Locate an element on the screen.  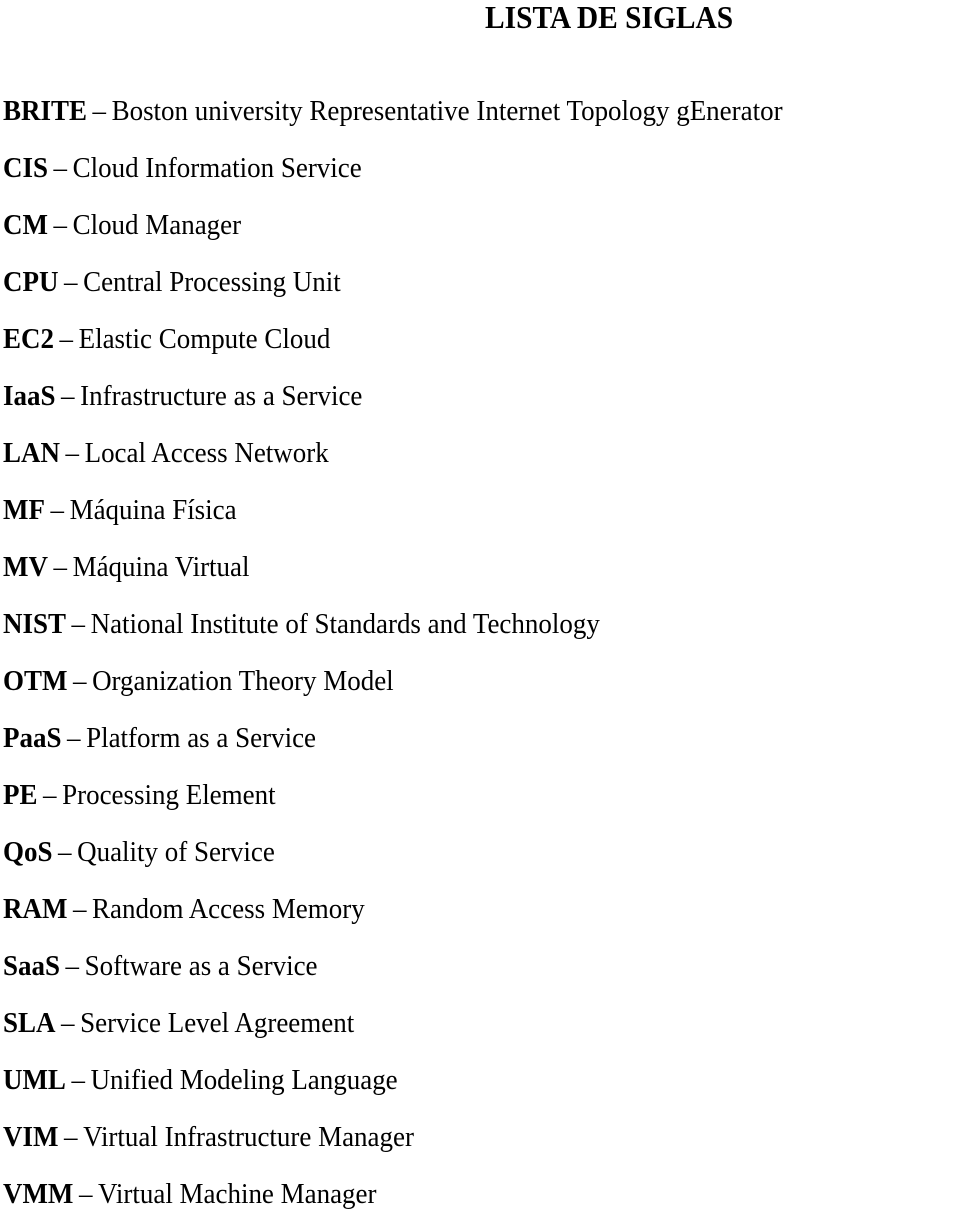
acronym-entry: MF – Máquina Física is located at coordinates (393, 518).